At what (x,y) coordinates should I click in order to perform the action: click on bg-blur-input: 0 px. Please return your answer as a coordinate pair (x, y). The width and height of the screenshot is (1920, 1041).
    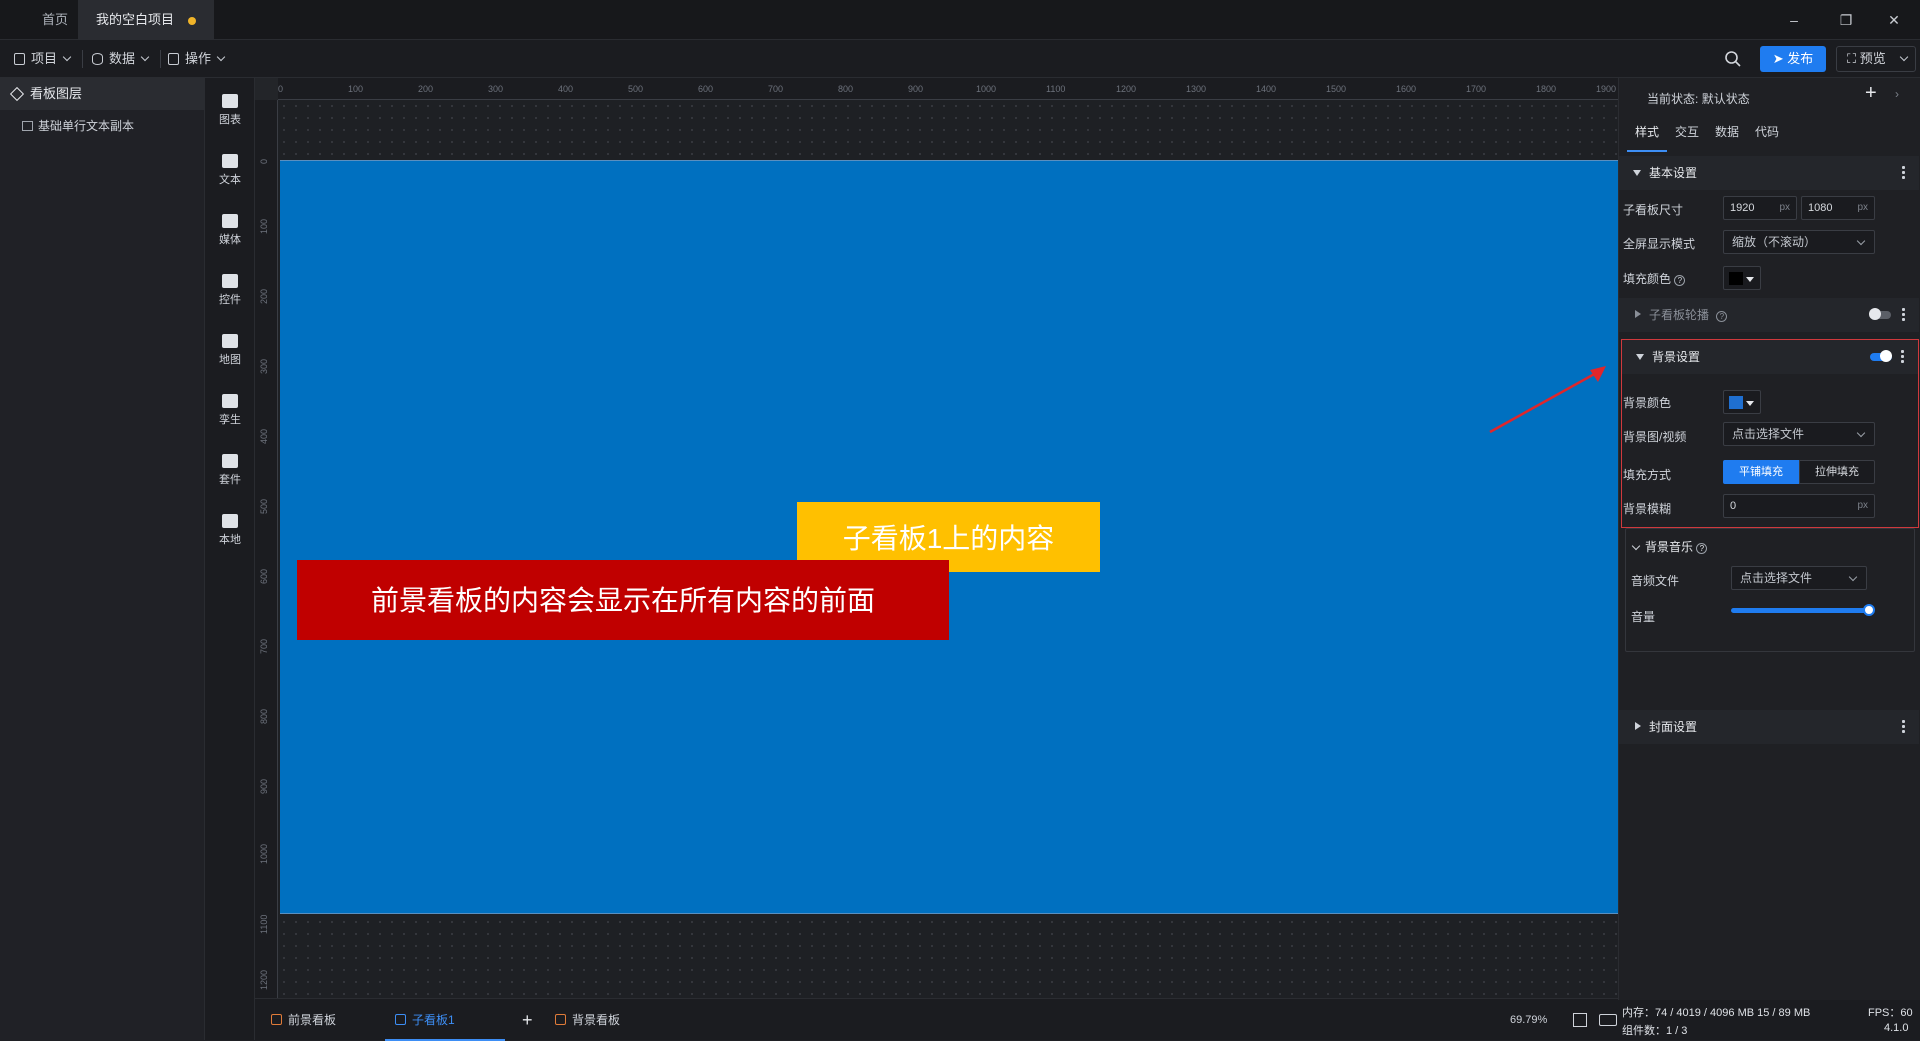
    Looking at the image, I should click on (1799, 506).